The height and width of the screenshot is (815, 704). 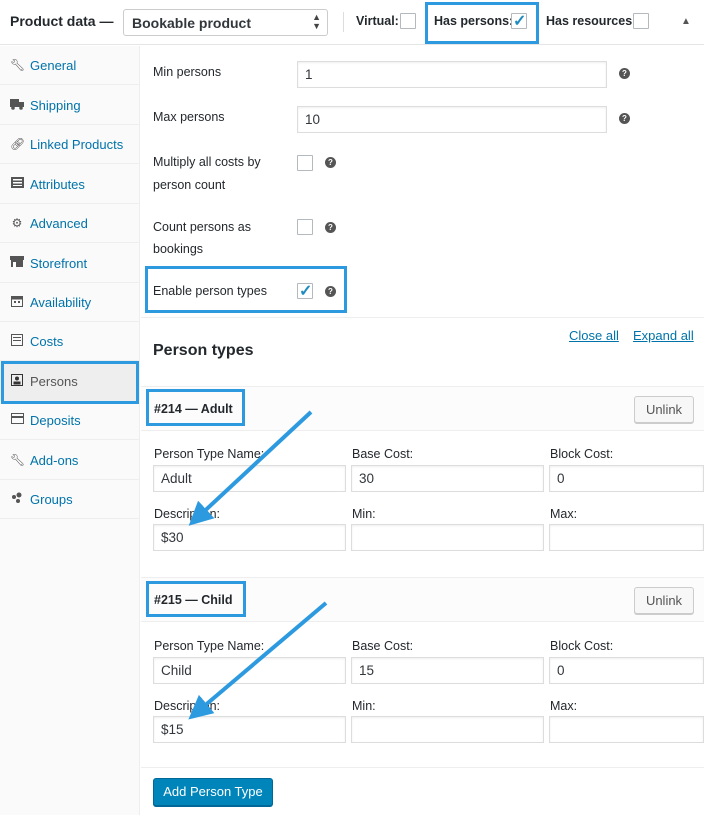 What do you see at coordinates (57, 184) in the screenshot?
I see `tab-label: Attributes` at bounding box center [57, 184].